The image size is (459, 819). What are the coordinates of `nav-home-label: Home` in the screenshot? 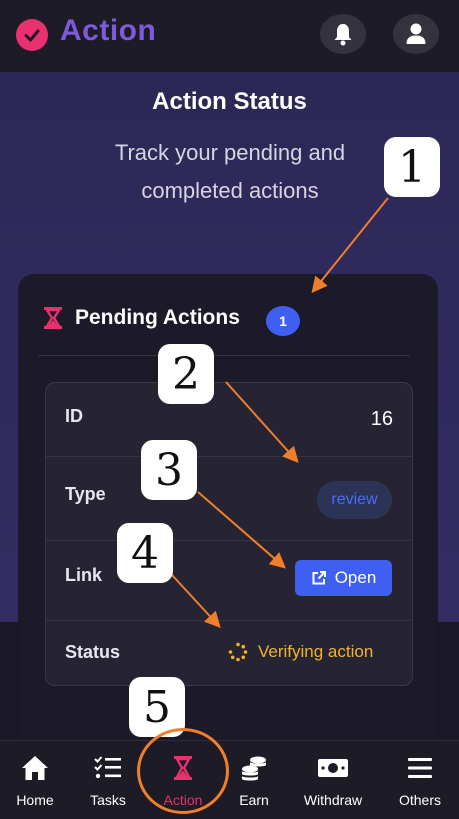 It's located at (35, 800).